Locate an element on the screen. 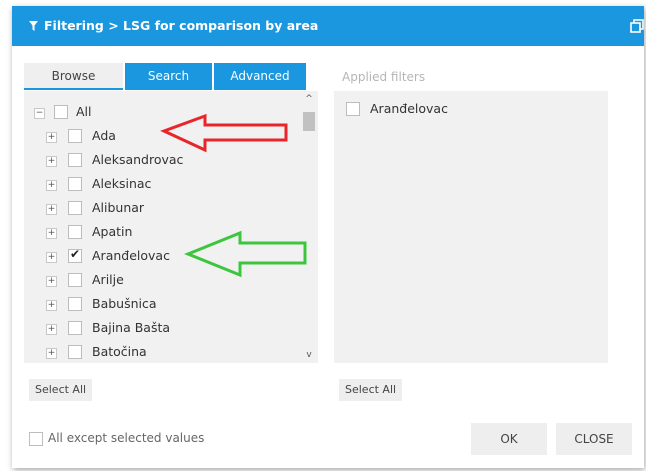 The width and height of the screenshot is (646, 471). tree-row: + Bajina Bašta is located at coordinates (159, 329).